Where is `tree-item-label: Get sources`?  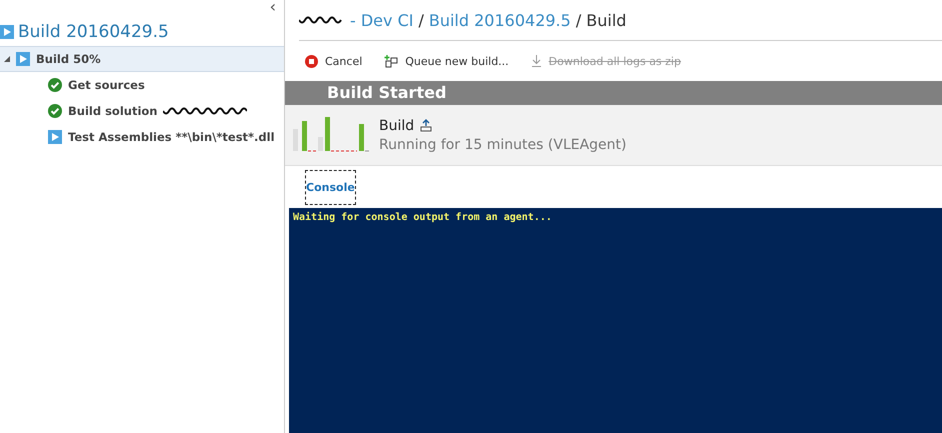
tree-item-label: Get sources is located at coordinates (106, 85).